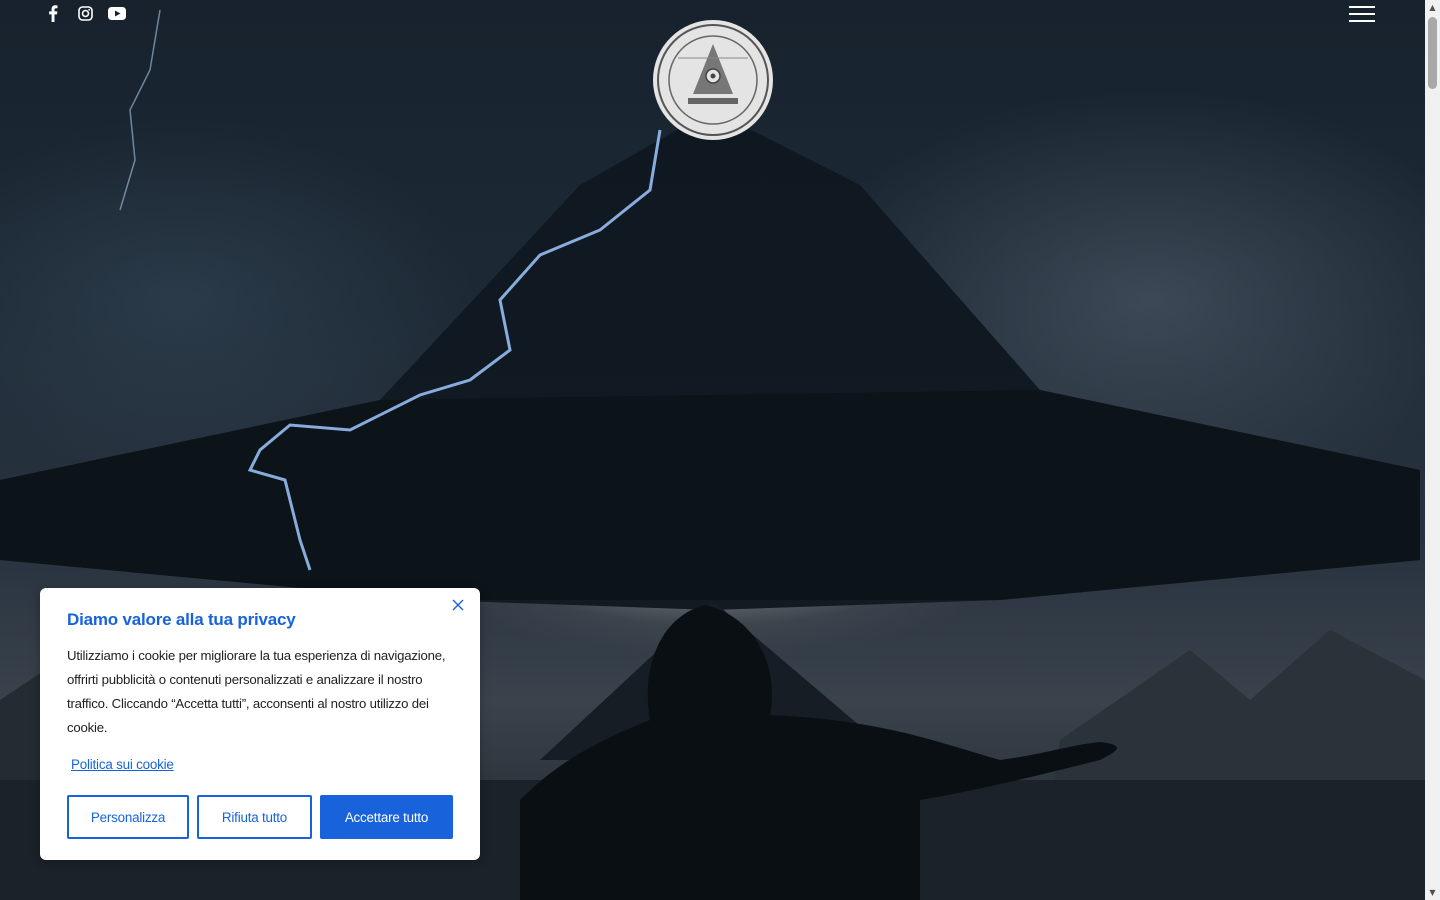 The width and height of the screenshot is (1440, 900). Describe the element at coordinates (122, 764) in the screenshot. I see `cookie-policy-link: Politica sui cookie` at that location.